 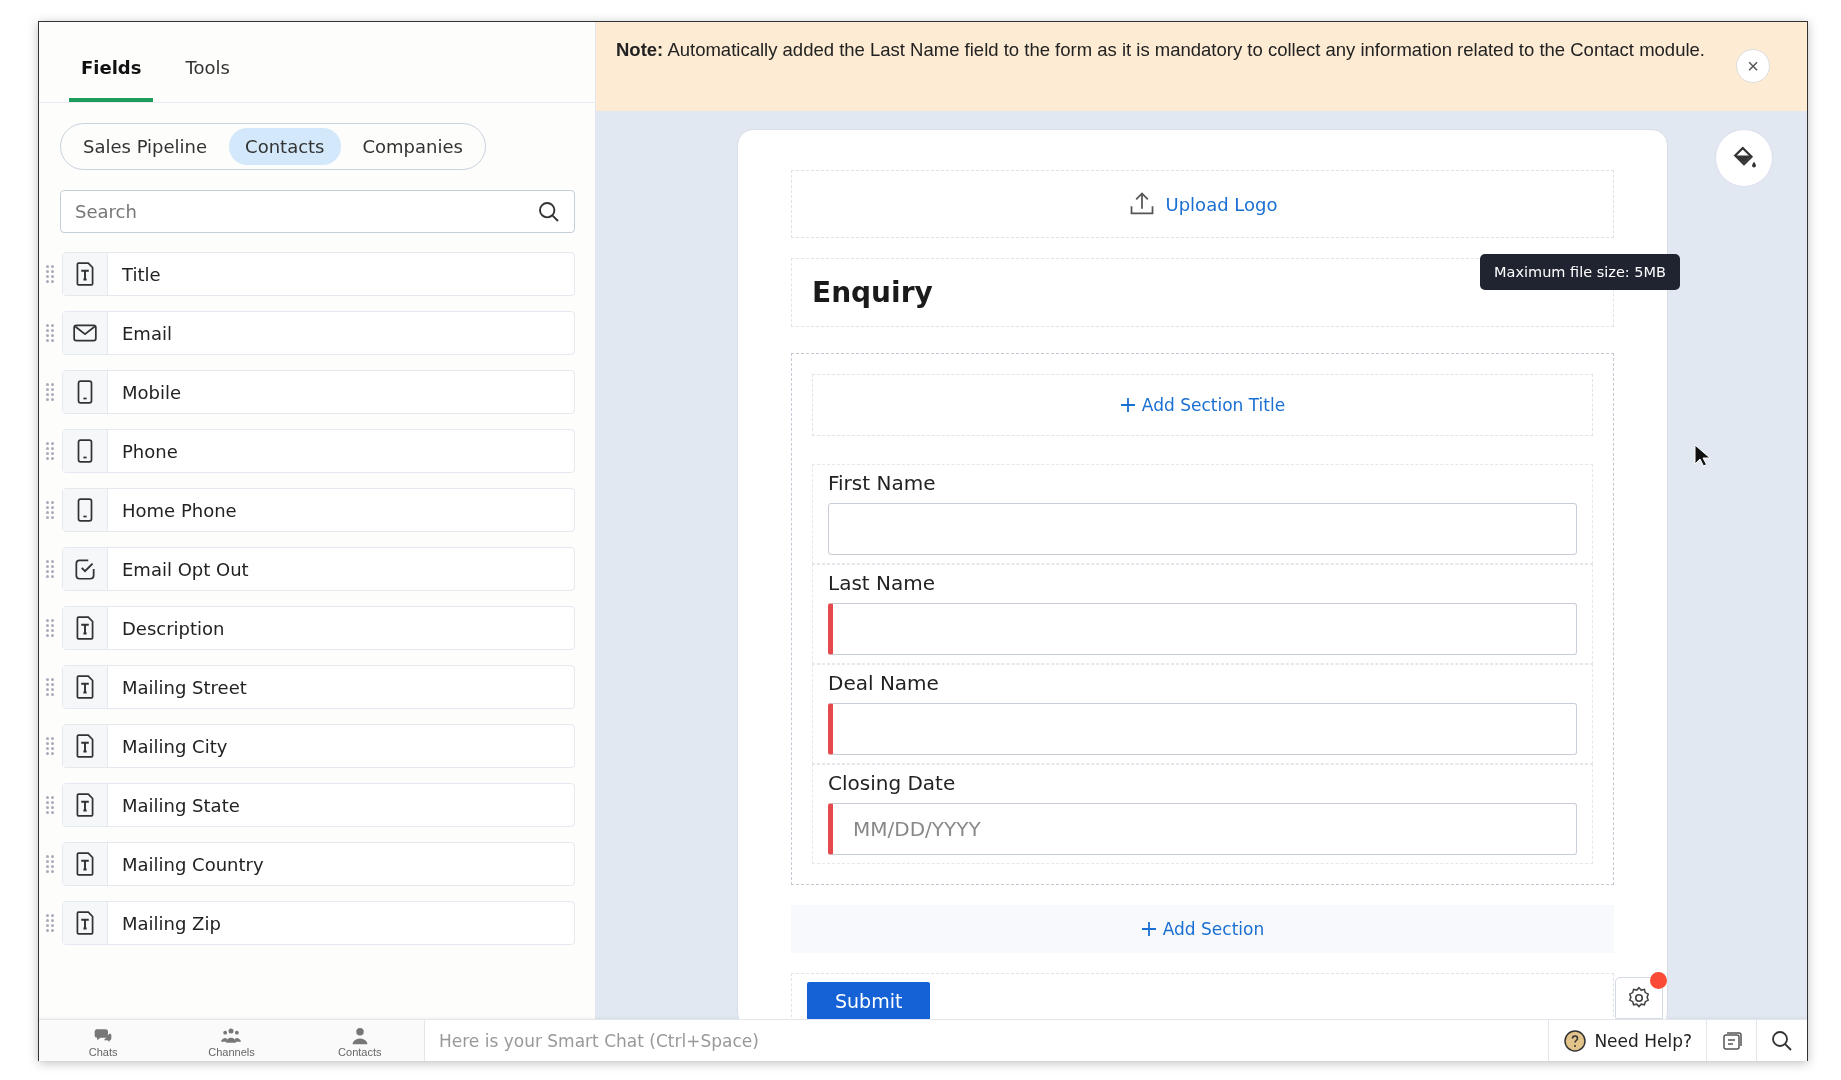 What do you see at coordinates (141, 274) in the screenshot?
I see `field-label: Title` at bounding box center [141, 274].